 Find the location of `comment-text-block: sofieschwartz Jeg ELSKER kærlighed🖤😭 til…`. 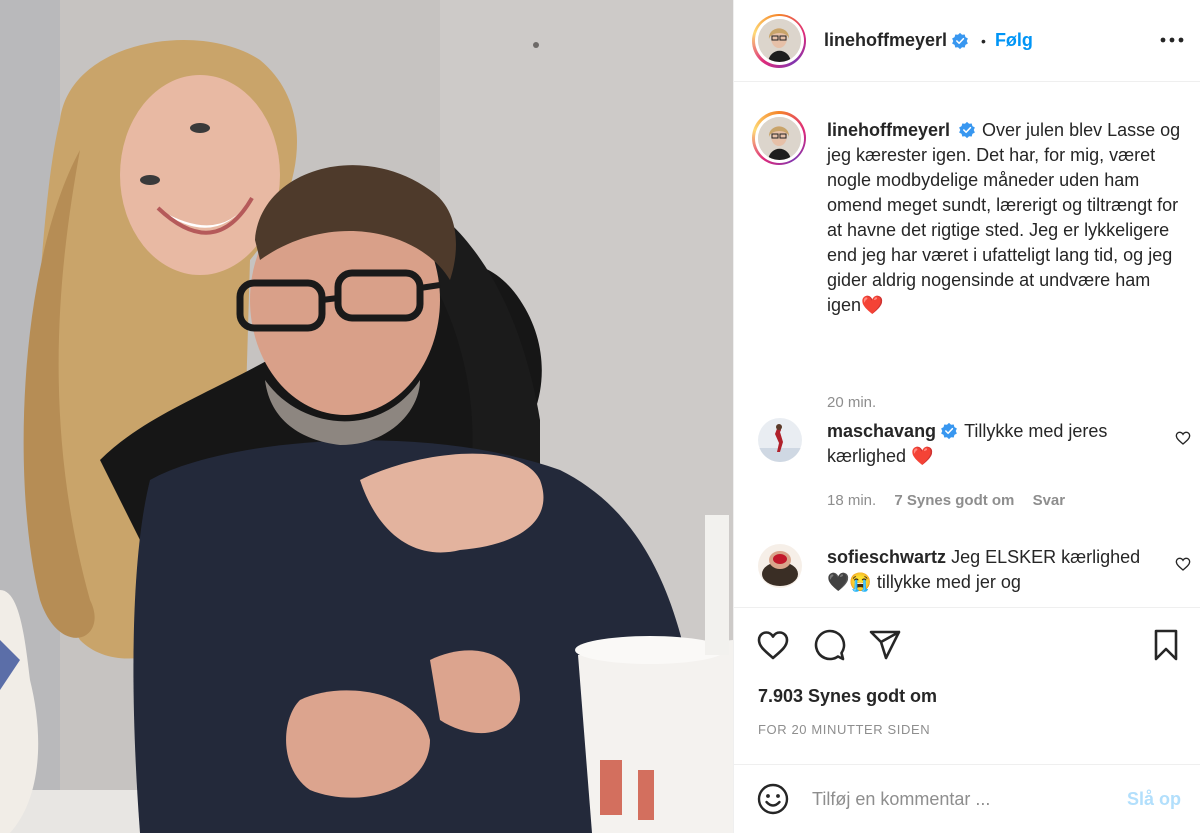

comment-text-block: sofieschwartz Jeg ELSKER kærlighed🖤😭 til… is located at coordinates (992, 570).